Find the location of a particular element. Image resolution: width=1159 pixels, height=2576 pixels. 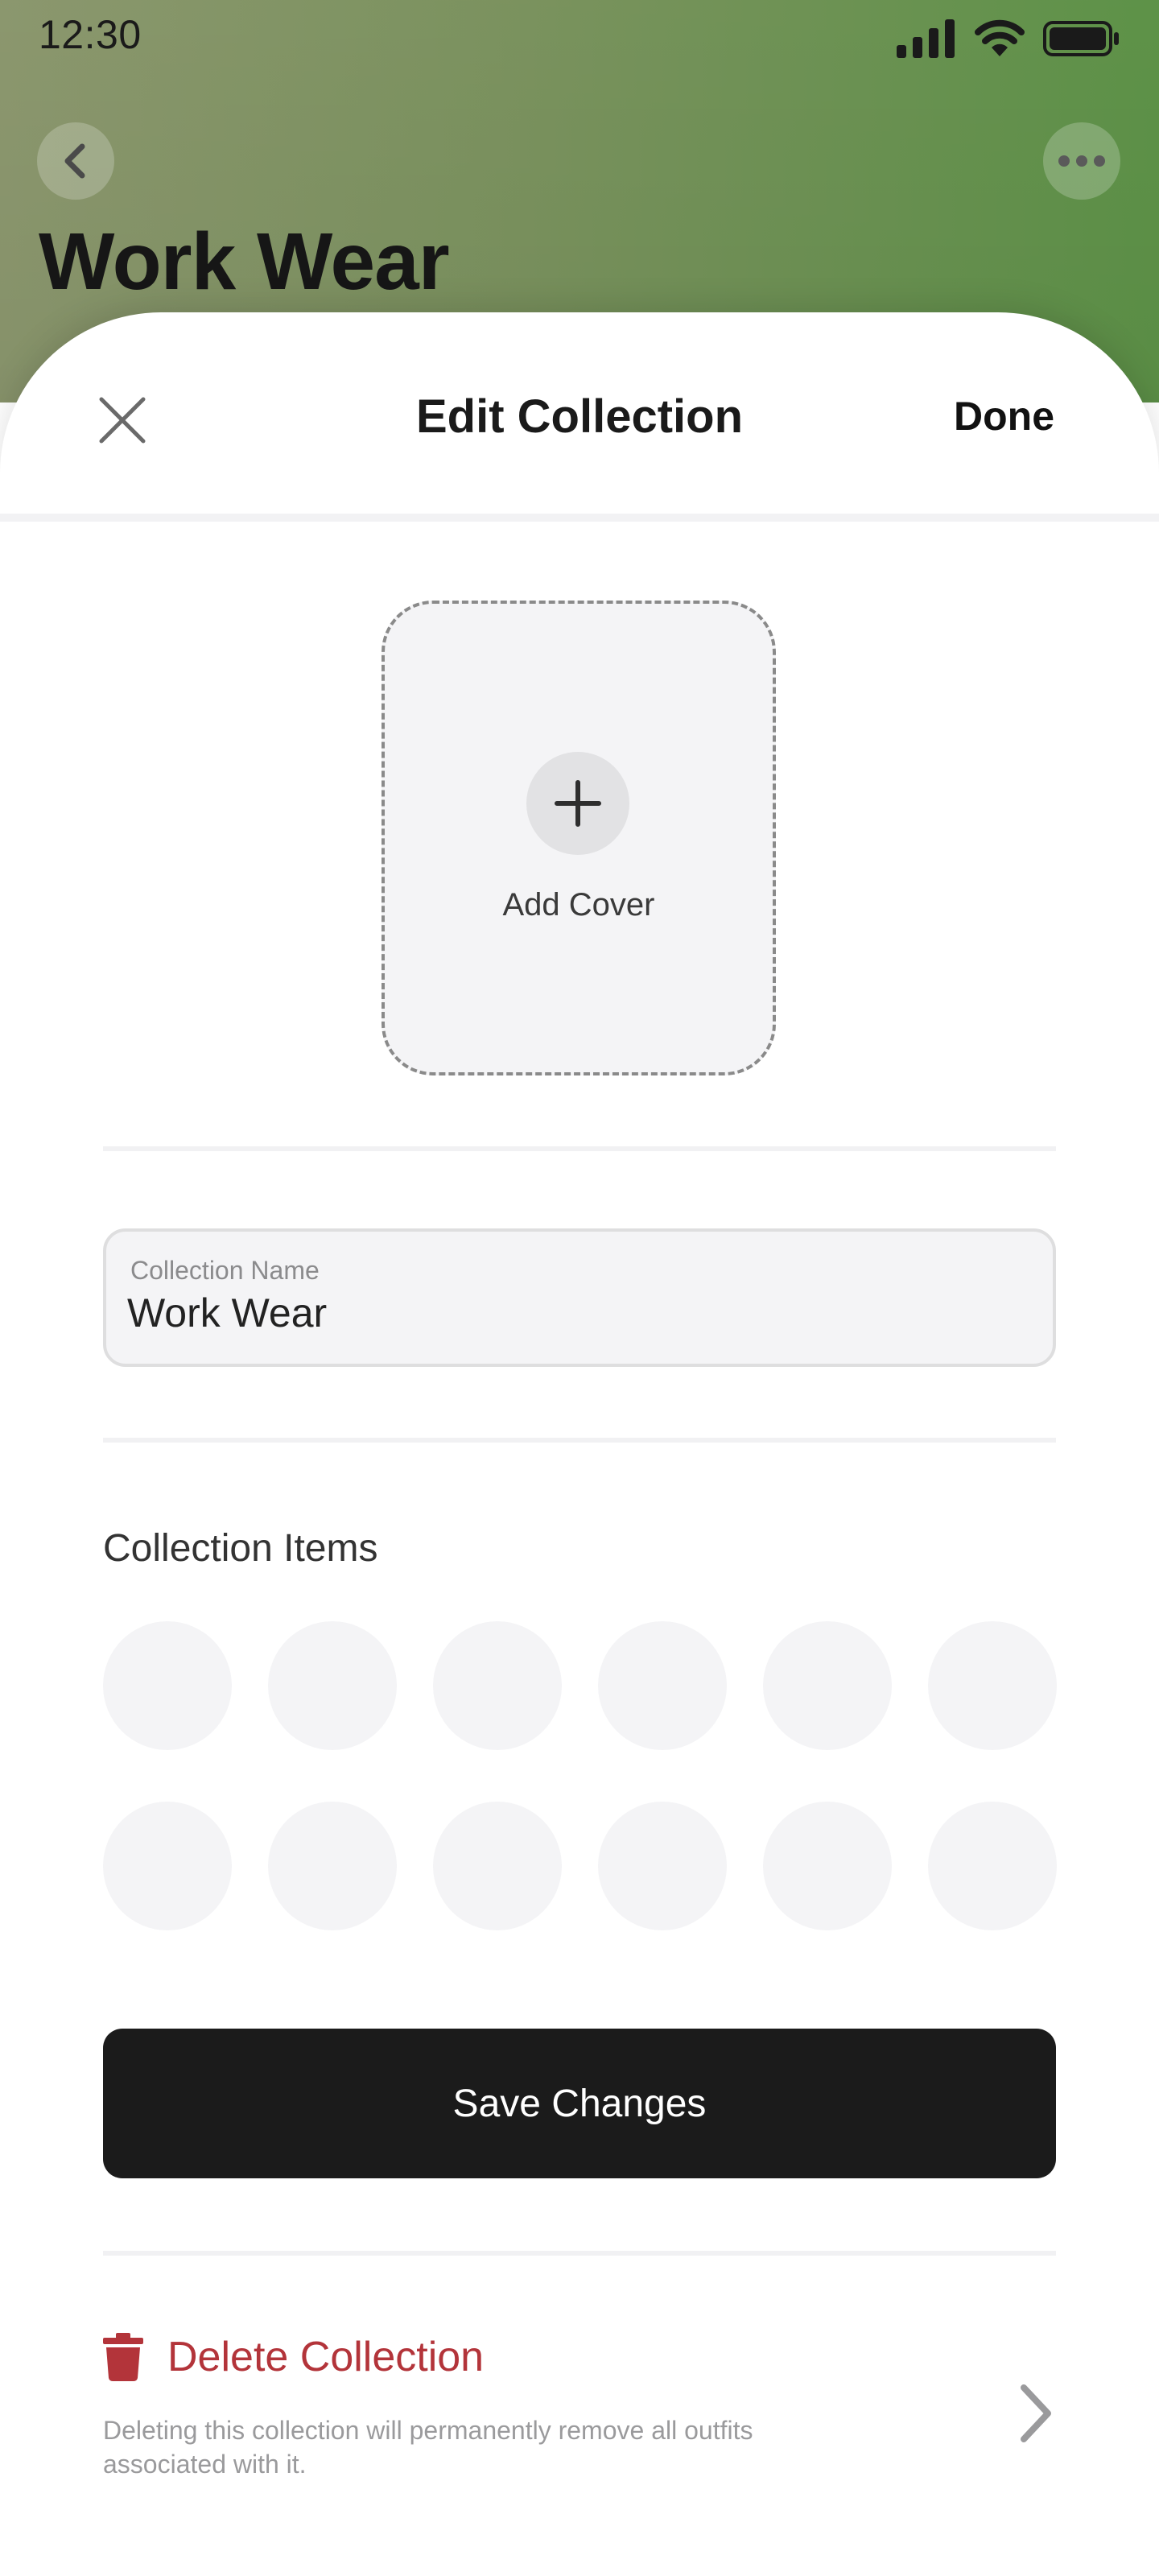

add-cover-button: Add Cover is located at coordinates (579, 838).